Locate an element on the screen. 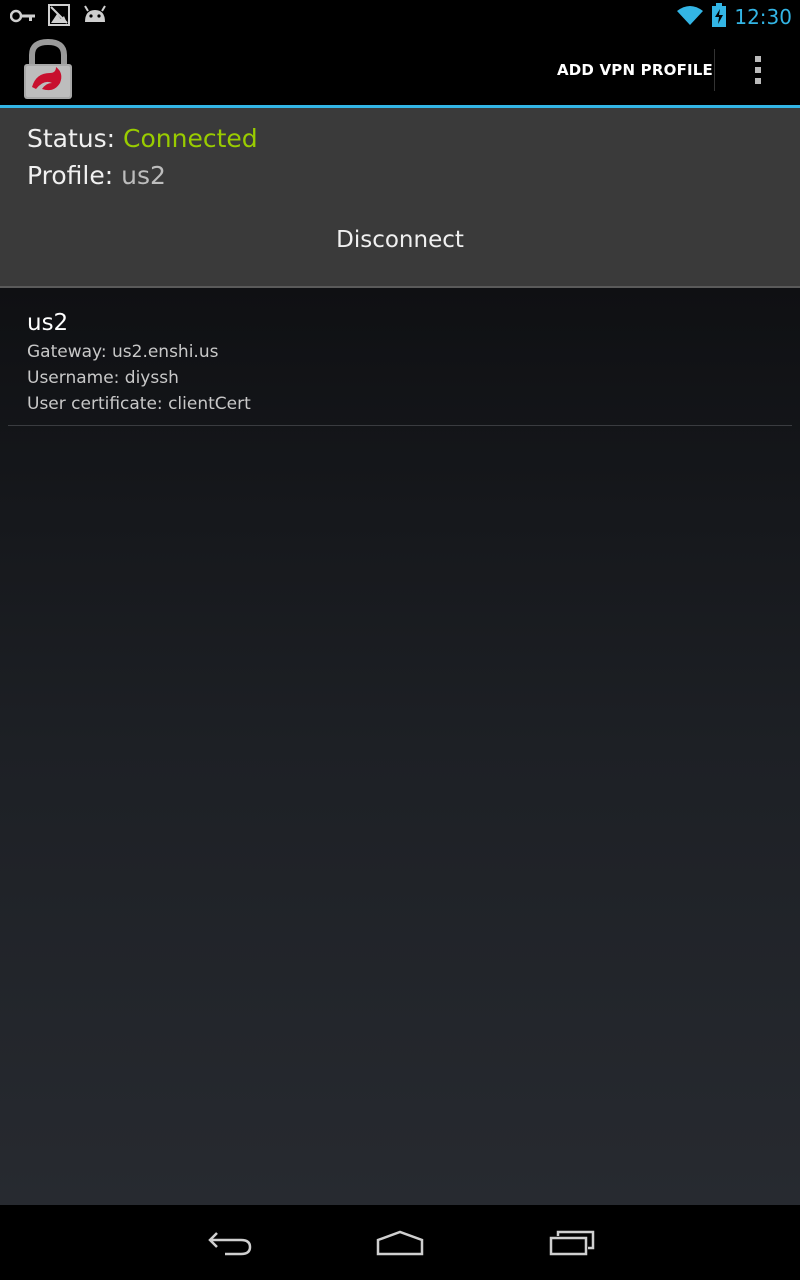 Image resolution: width=800 pixels, height=1280 pixels. battery-charging-icon is located at coordinates (719, 17).